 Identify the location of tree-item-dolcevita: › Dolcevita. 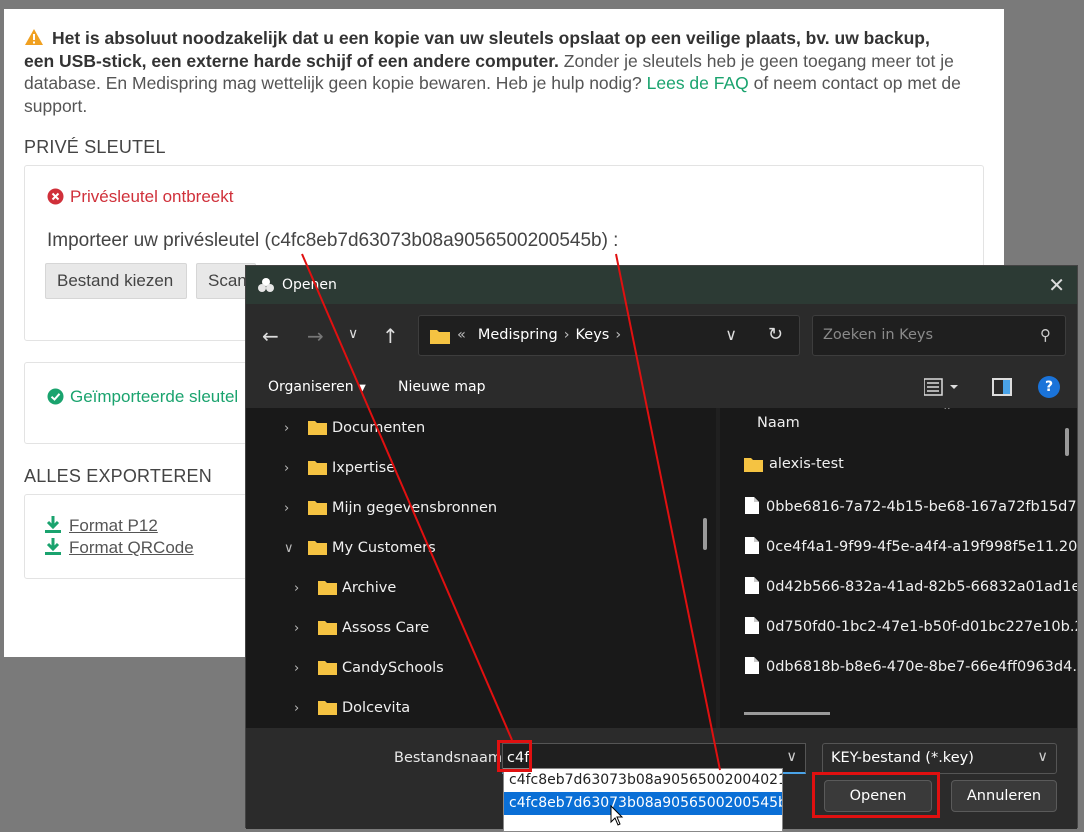
(352, 712).